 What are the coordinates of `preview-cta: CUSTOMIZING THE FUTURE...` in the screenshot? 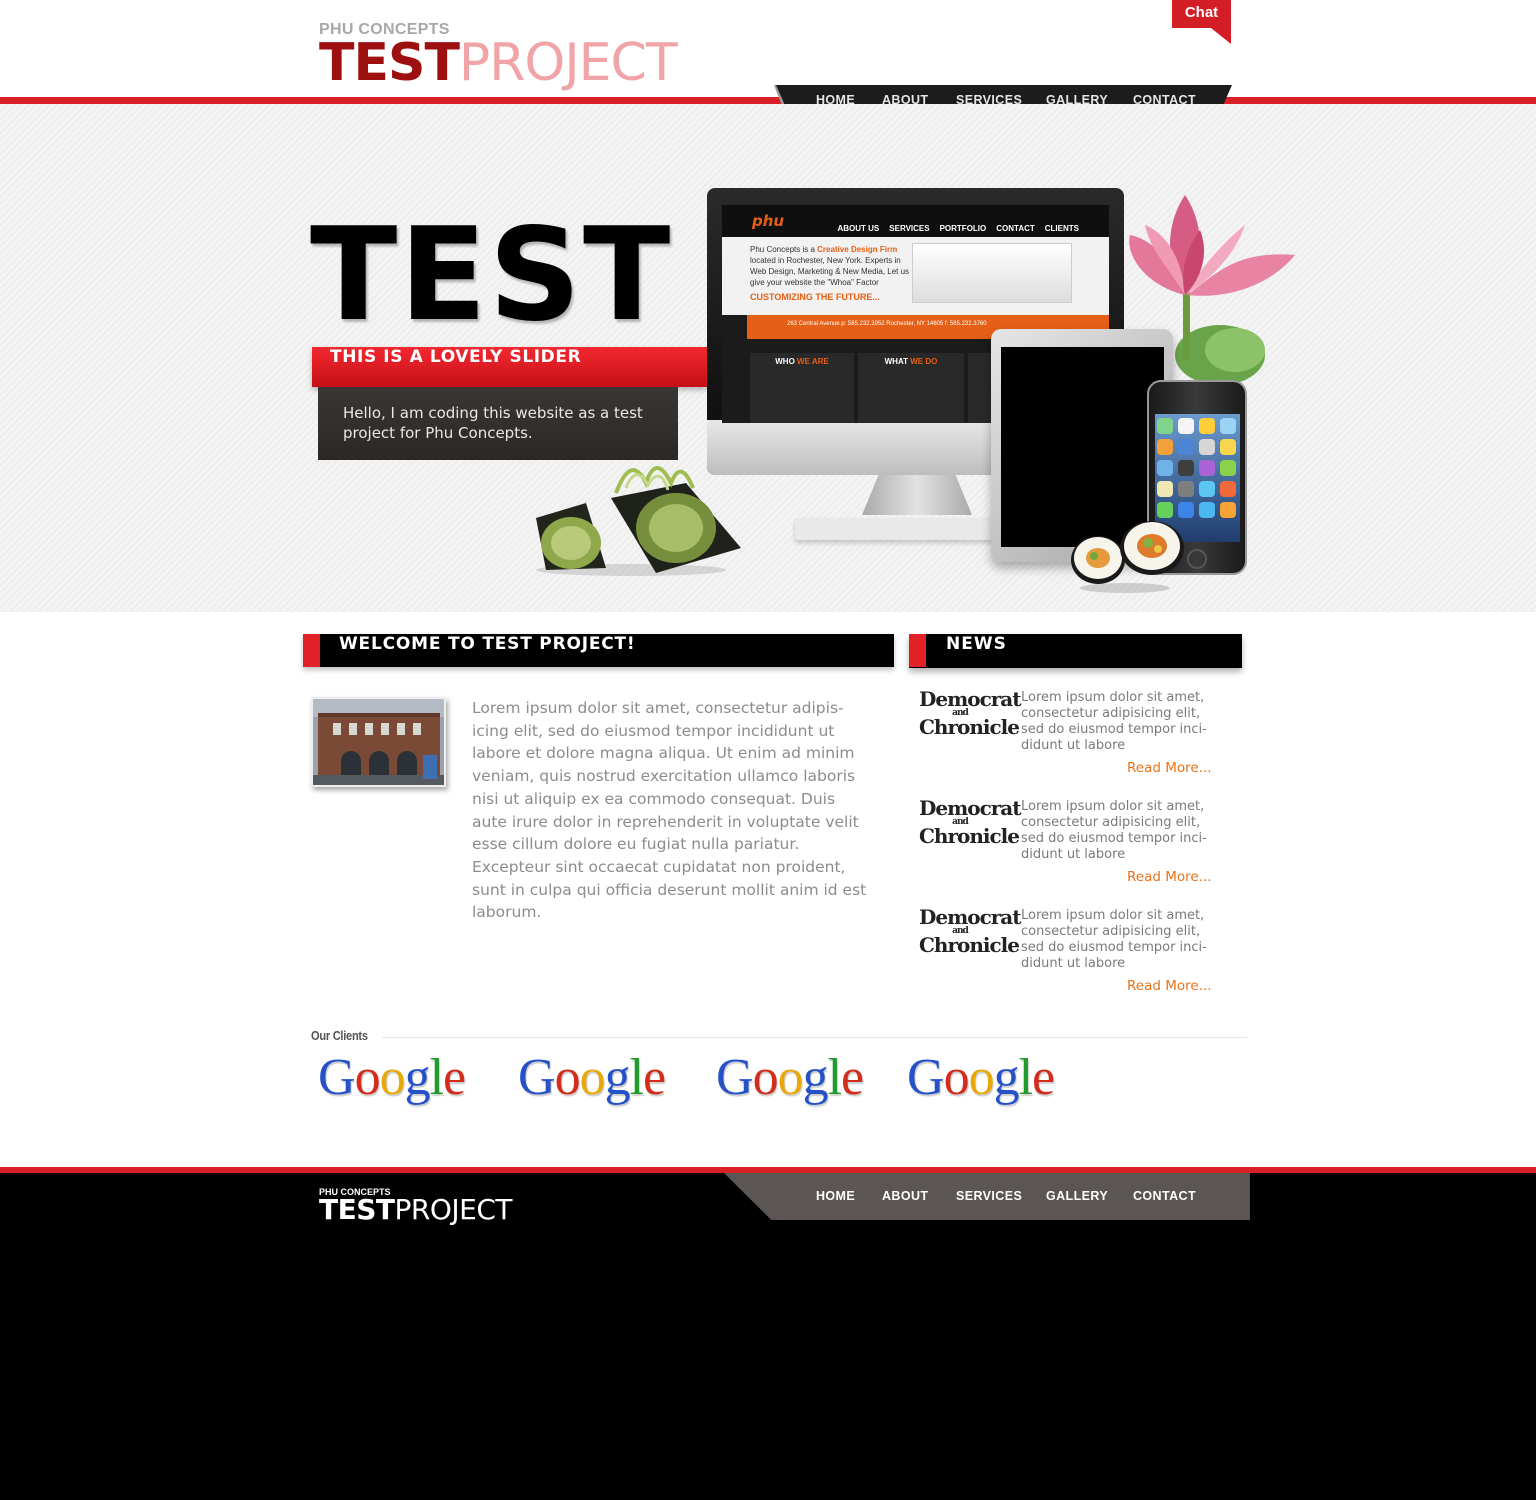 It's located at (815, 297).